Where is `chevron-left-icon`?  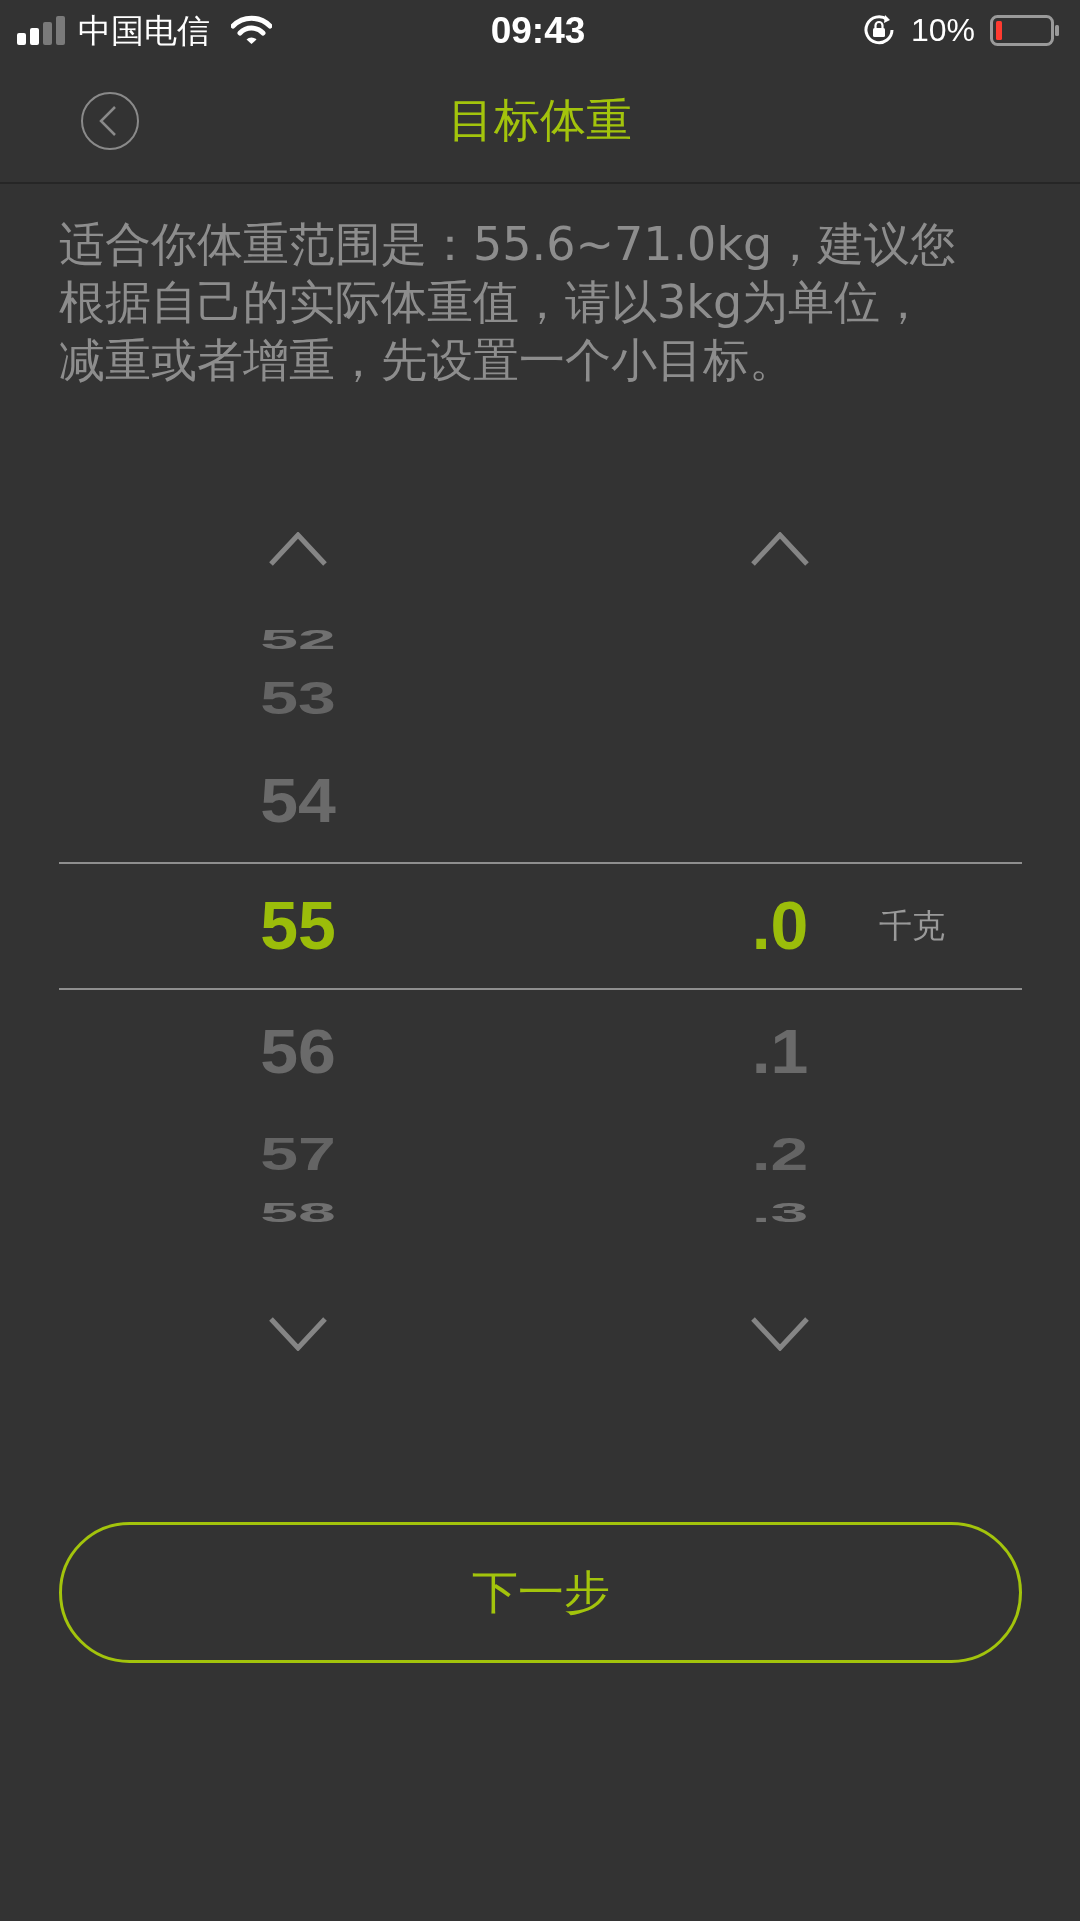 chevron-left-icon is located at coordinates (108, 121).